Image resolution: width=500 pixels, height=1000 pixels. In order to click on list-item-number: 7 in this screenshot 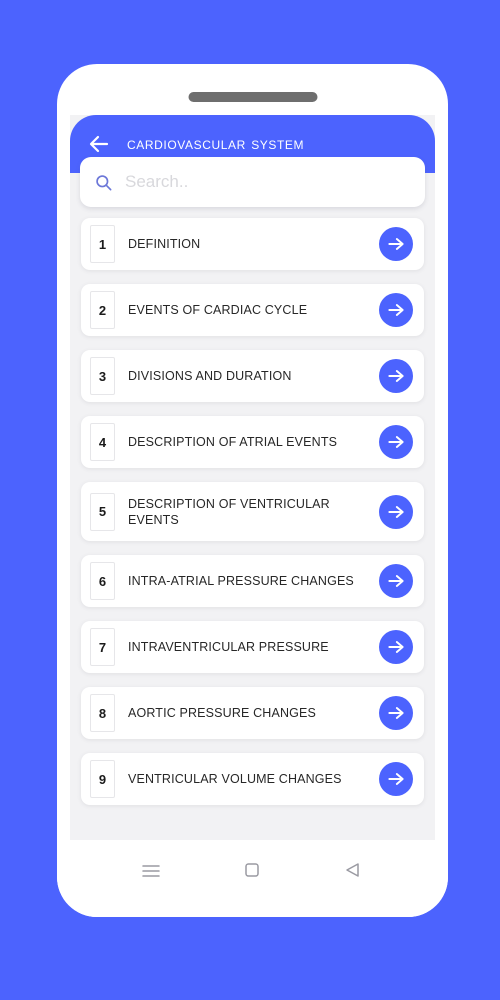, I will do `click(102, 647)`.